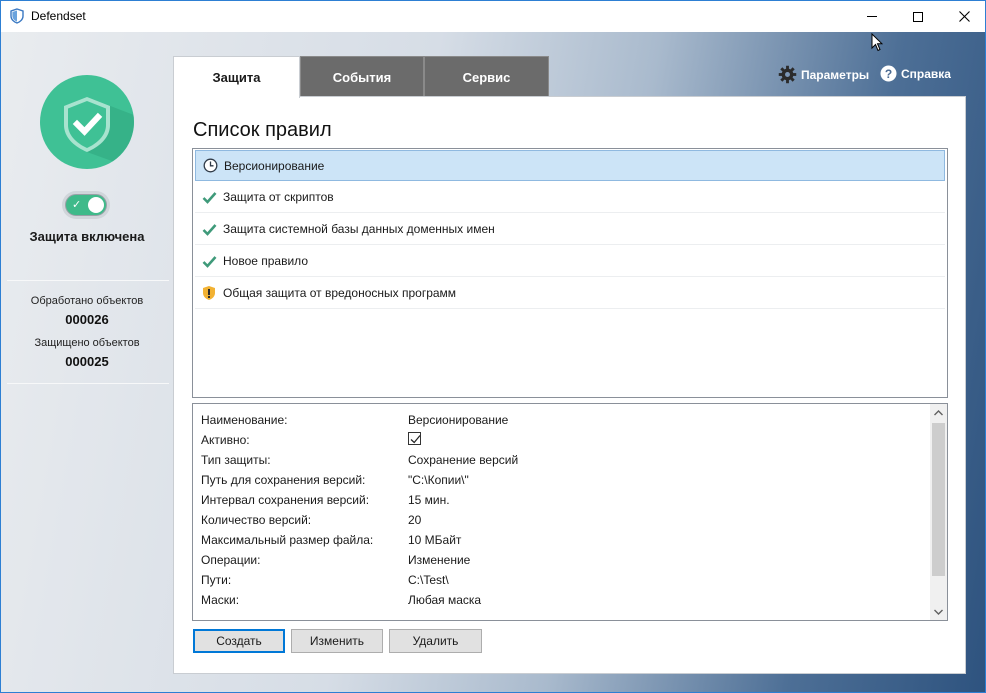  I want to click on close-icon, so click(964, 16).